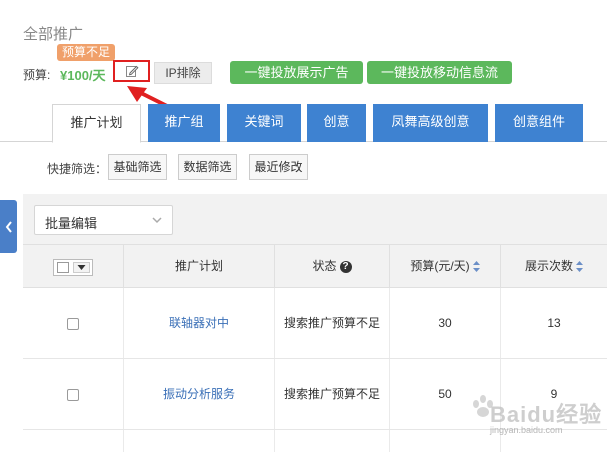 The height and width of the screenshot is (452, 607). I want to click on caret-down-icon, so click(81, 267).